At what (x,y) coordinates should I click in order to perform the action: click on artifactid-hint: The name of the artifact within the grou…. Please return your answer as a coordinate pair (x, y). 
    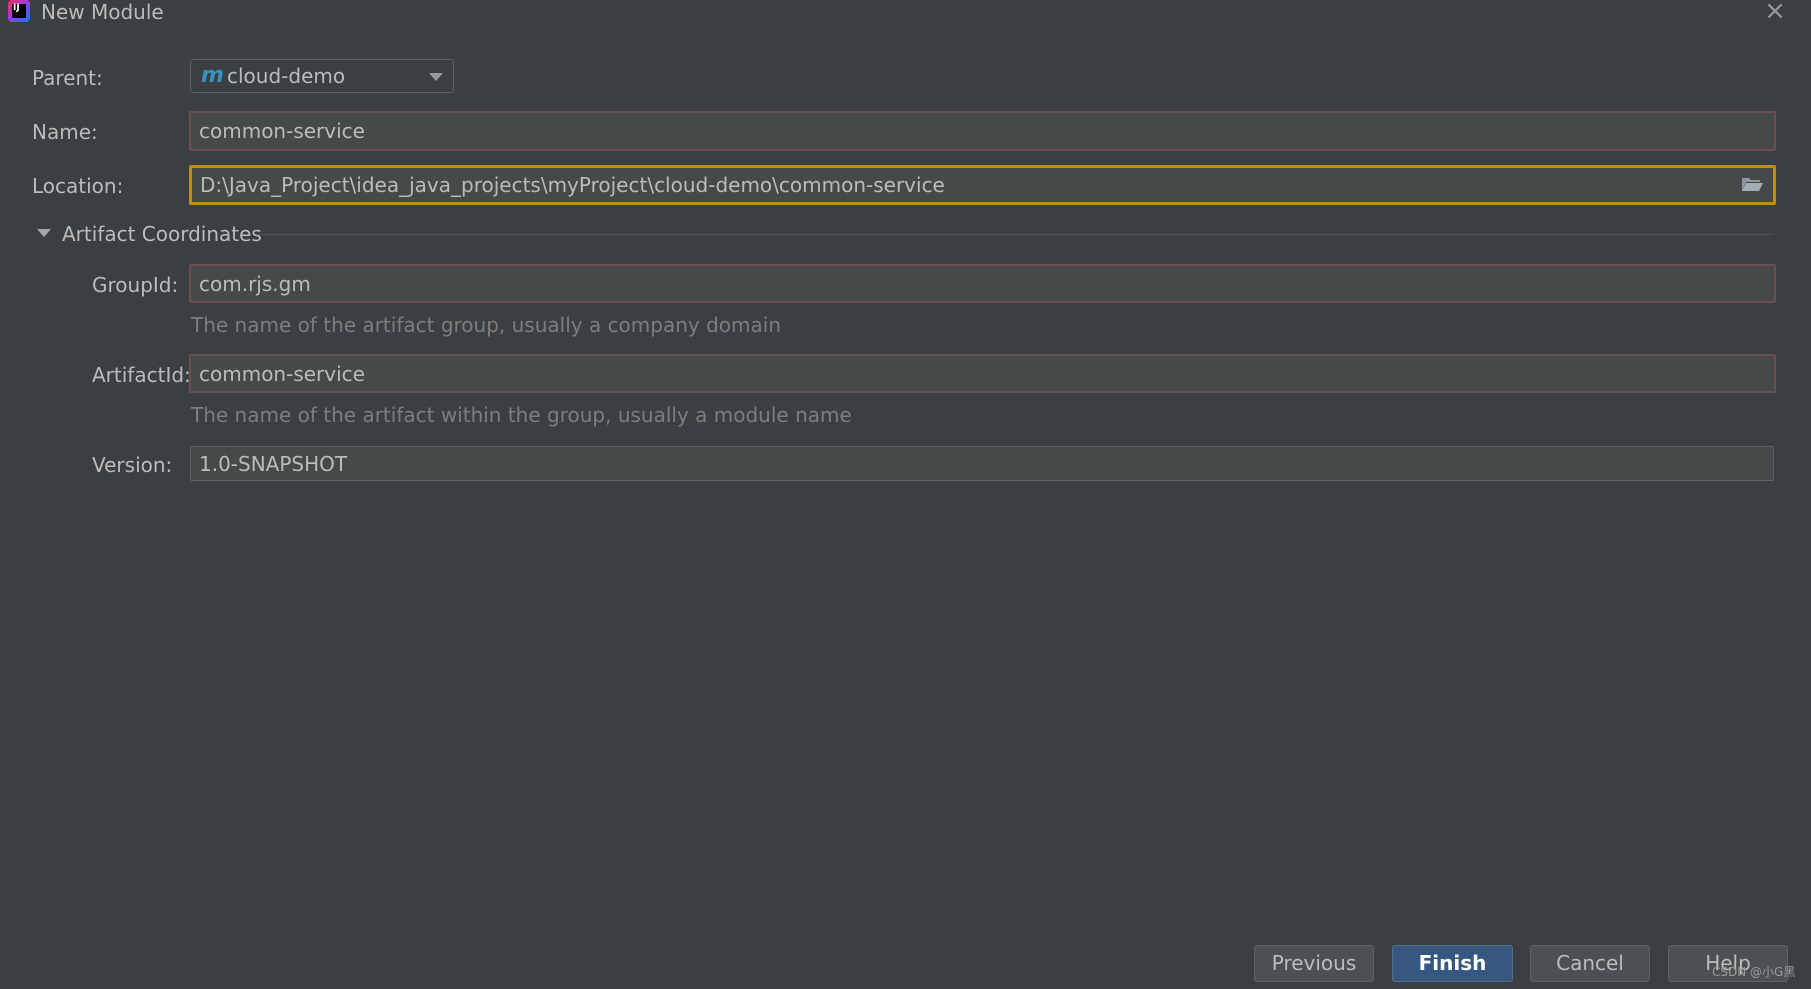
    Looking at the image, I should click on (521, 415).